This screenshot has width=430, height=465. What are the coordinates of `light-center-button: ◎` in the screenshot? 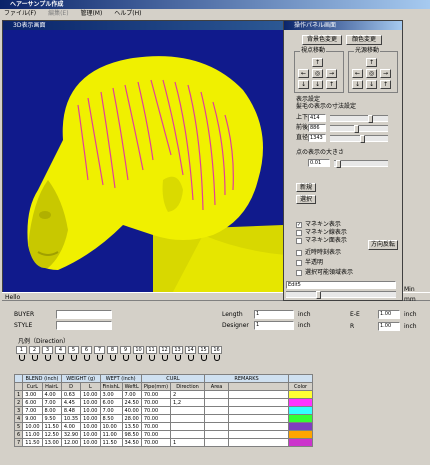 It's located at (371, 73).